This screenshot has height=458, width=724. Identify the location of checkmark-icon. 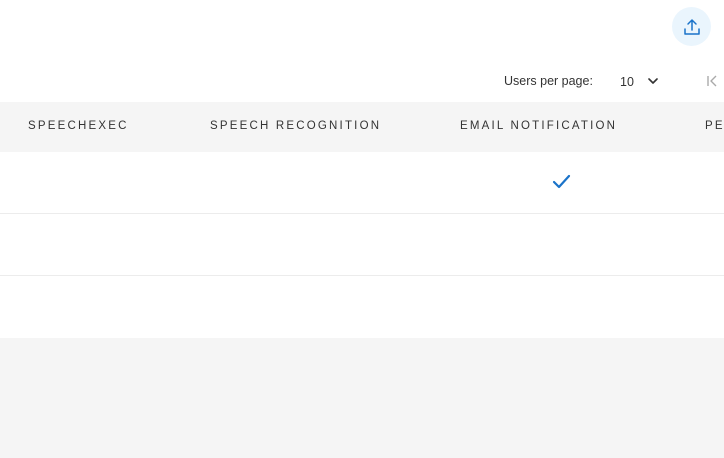
(561, 181).